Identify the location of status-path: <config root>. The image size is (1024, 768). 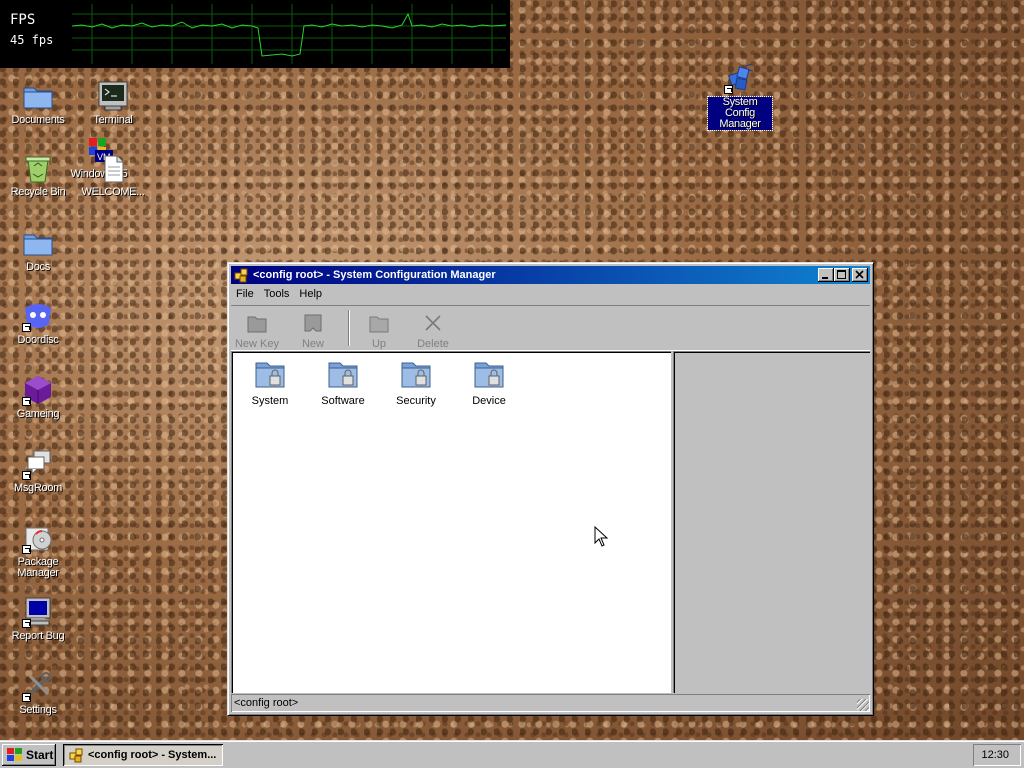
(266, 703).